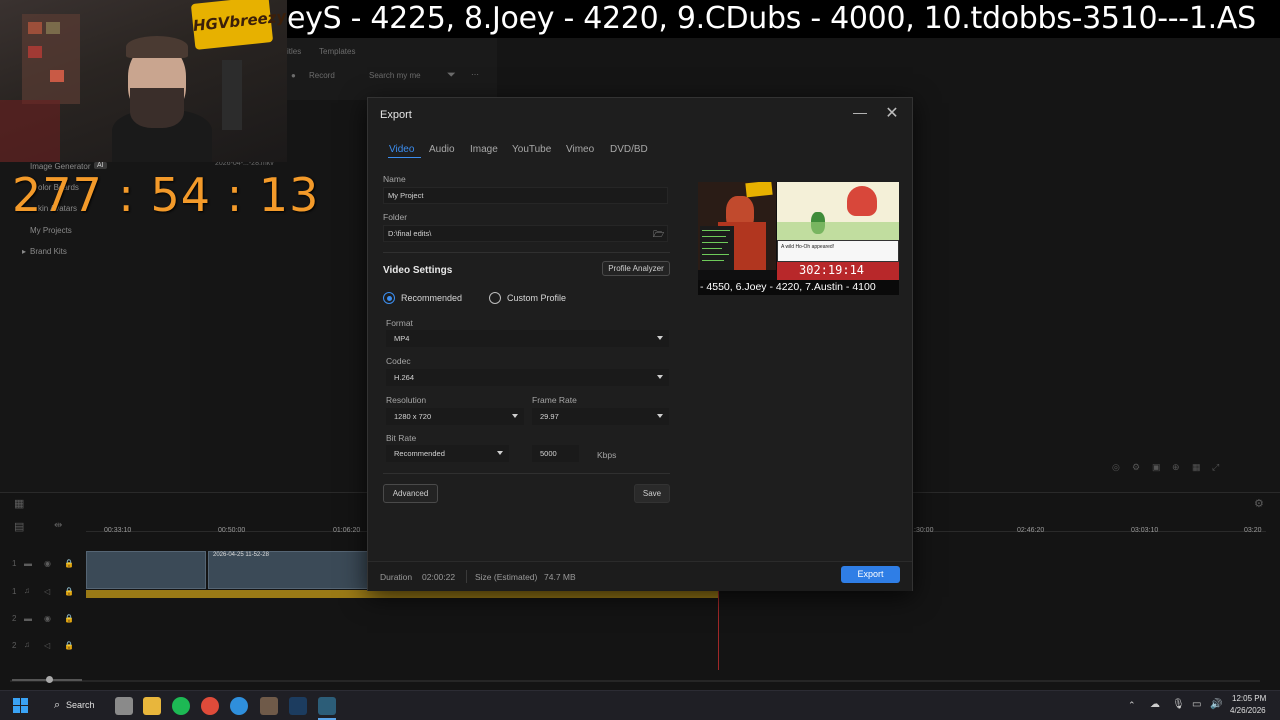 This screenshot has height=720, width=1280. Describe the element at coordinates (48, 251) in the screenshot. I see `left-panel-brand-kits: Brand Kits` at that location.